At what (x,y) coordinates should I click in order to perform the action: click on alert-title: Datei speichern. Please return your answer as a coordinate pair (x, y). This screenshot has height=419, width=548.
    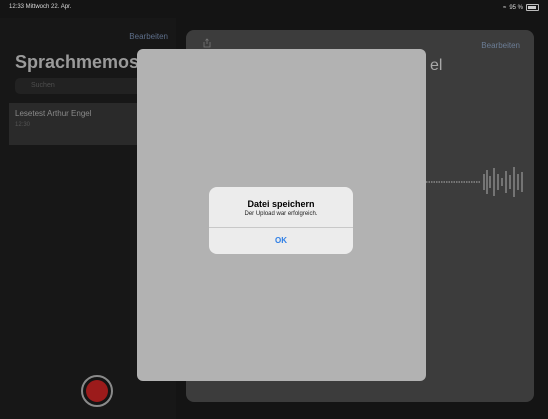
    Looking at the image, I should click on (281, 204).